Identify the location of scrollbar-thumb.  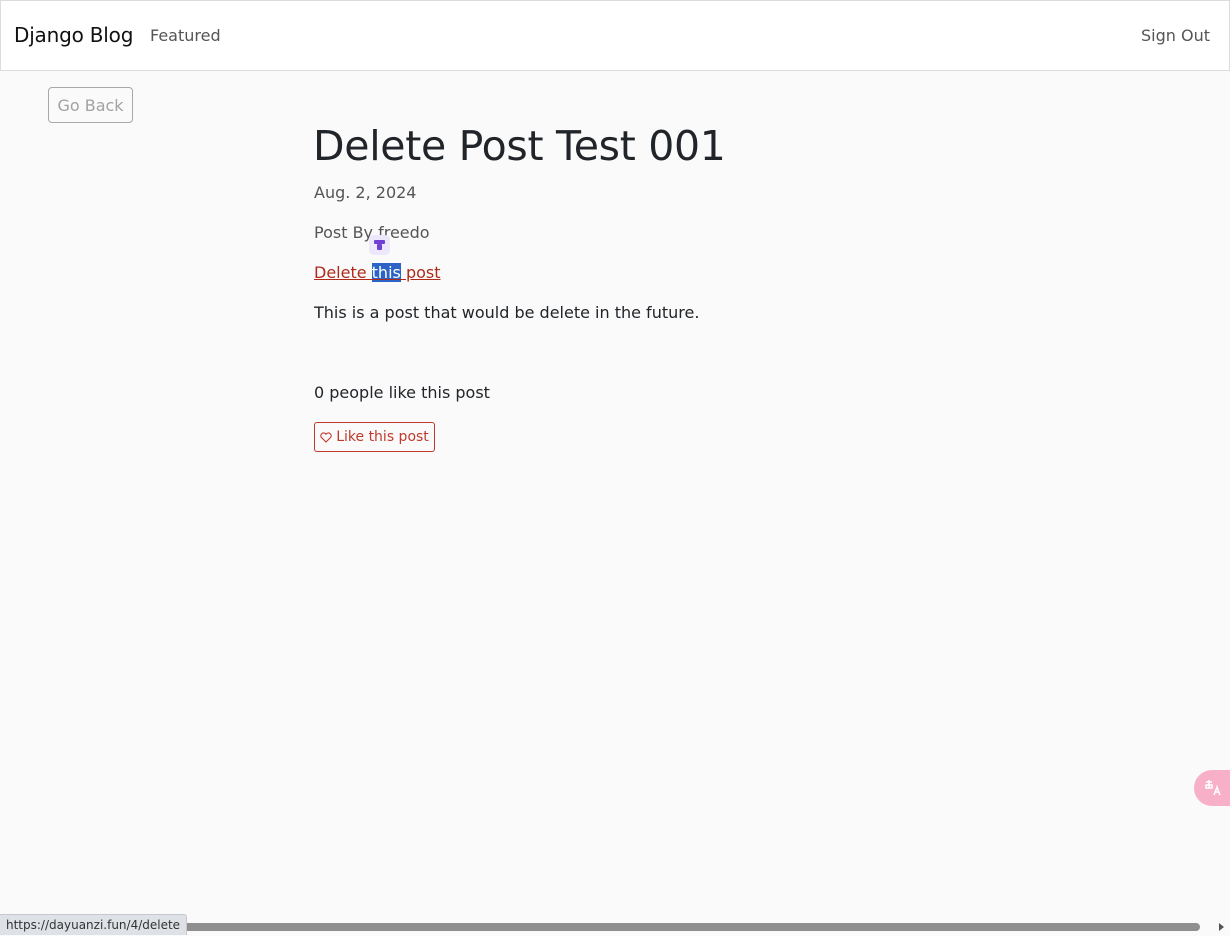
(675, 927).